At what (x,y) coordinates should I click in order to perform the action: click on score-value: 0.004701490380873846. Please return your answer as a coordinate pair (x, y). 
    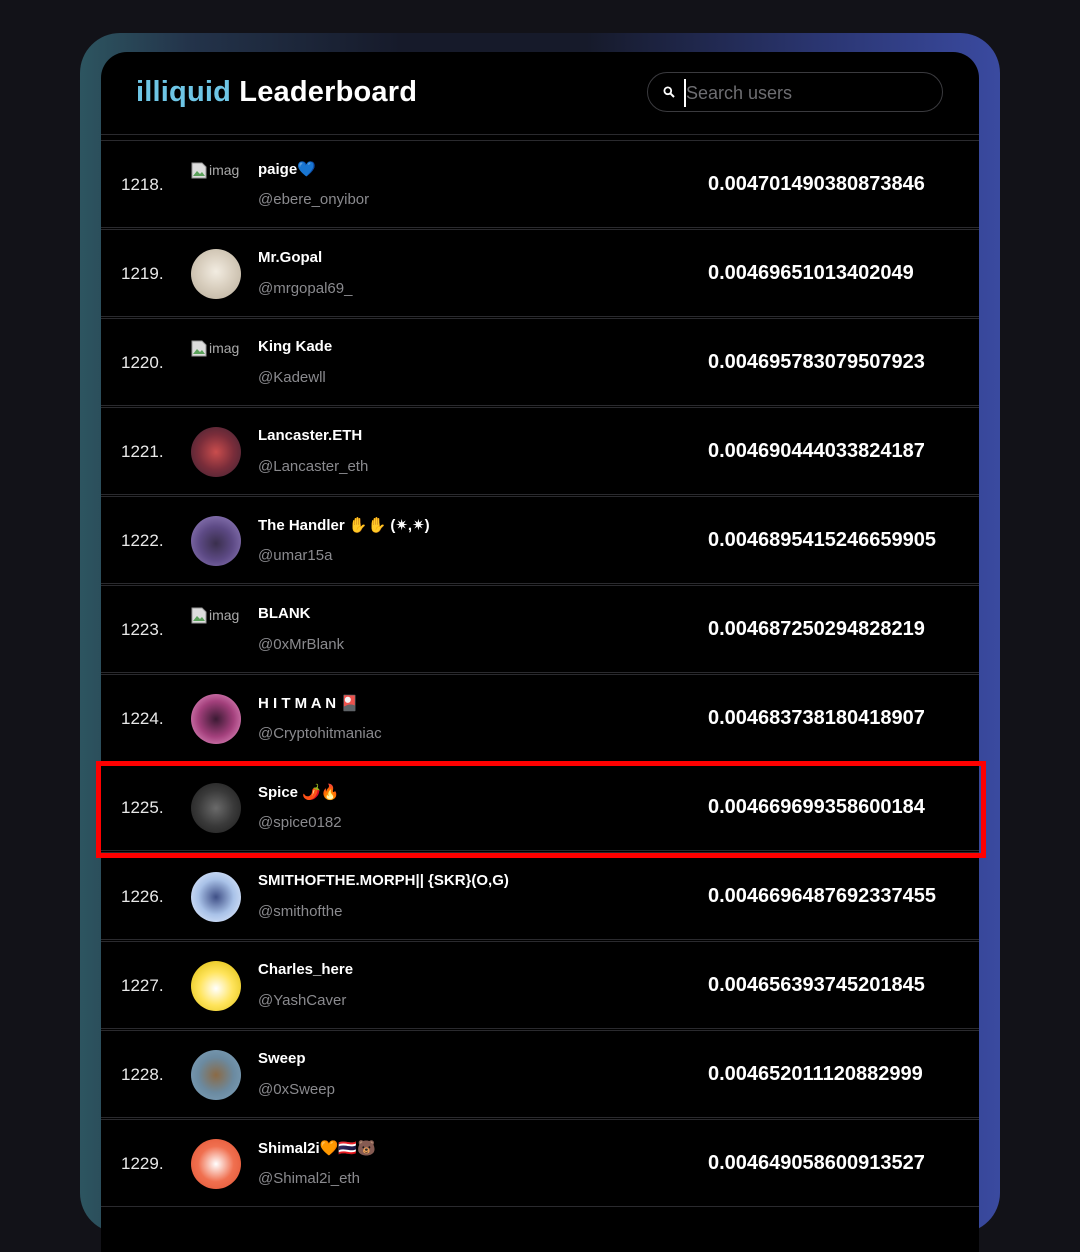
    Looking at the image, I should click on (816, 184).